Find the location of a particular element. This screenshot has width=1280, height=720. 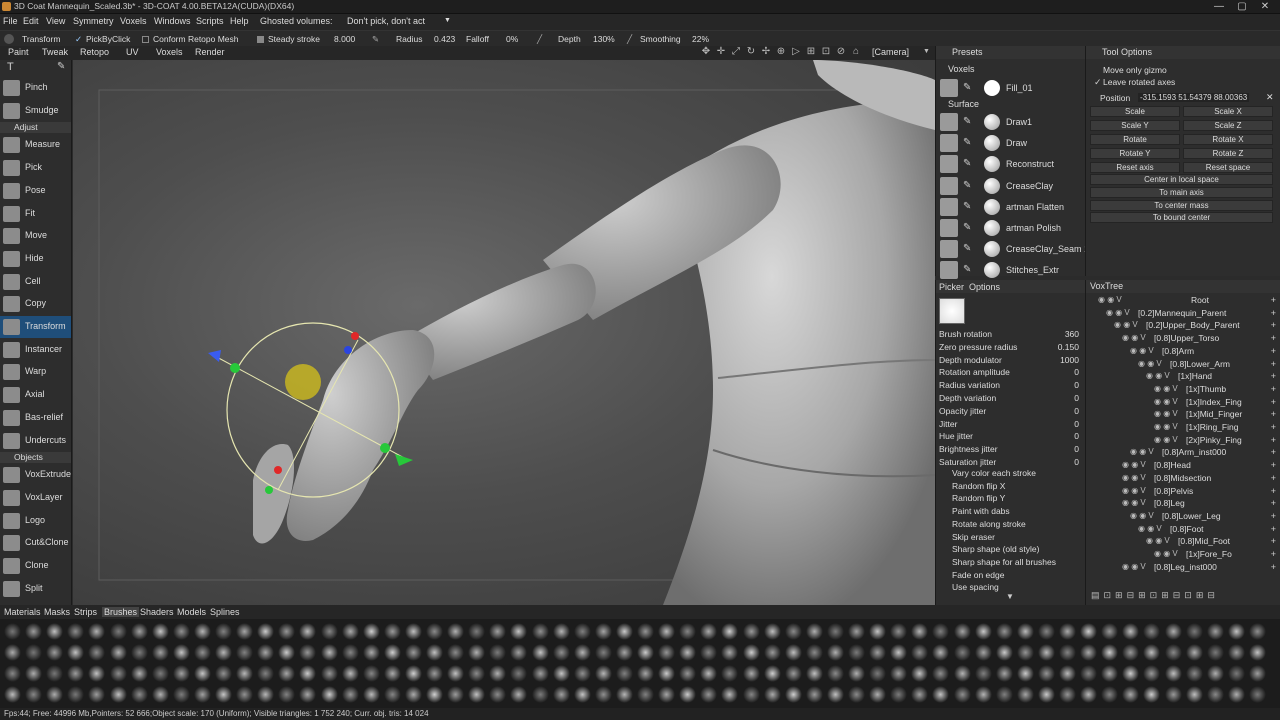

menu-scripts: Scripts is located at coordinates (210, 21).